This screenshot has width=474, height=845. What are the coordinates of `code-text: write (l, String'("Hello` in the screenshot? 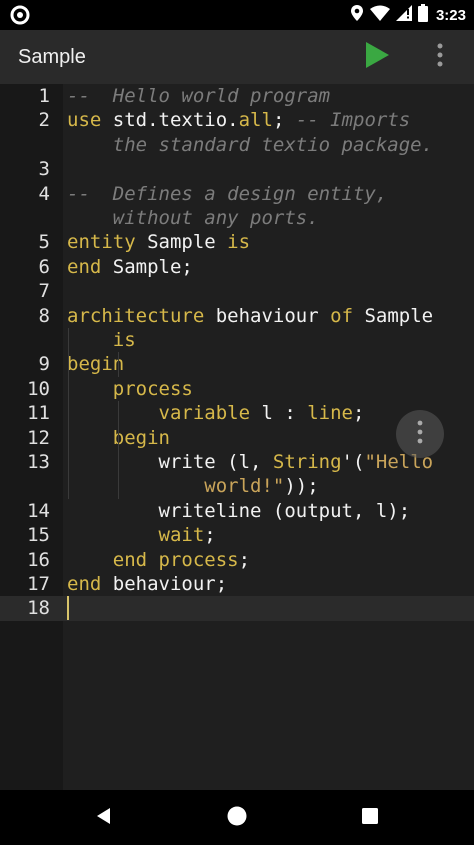 It's located at (250, 462).